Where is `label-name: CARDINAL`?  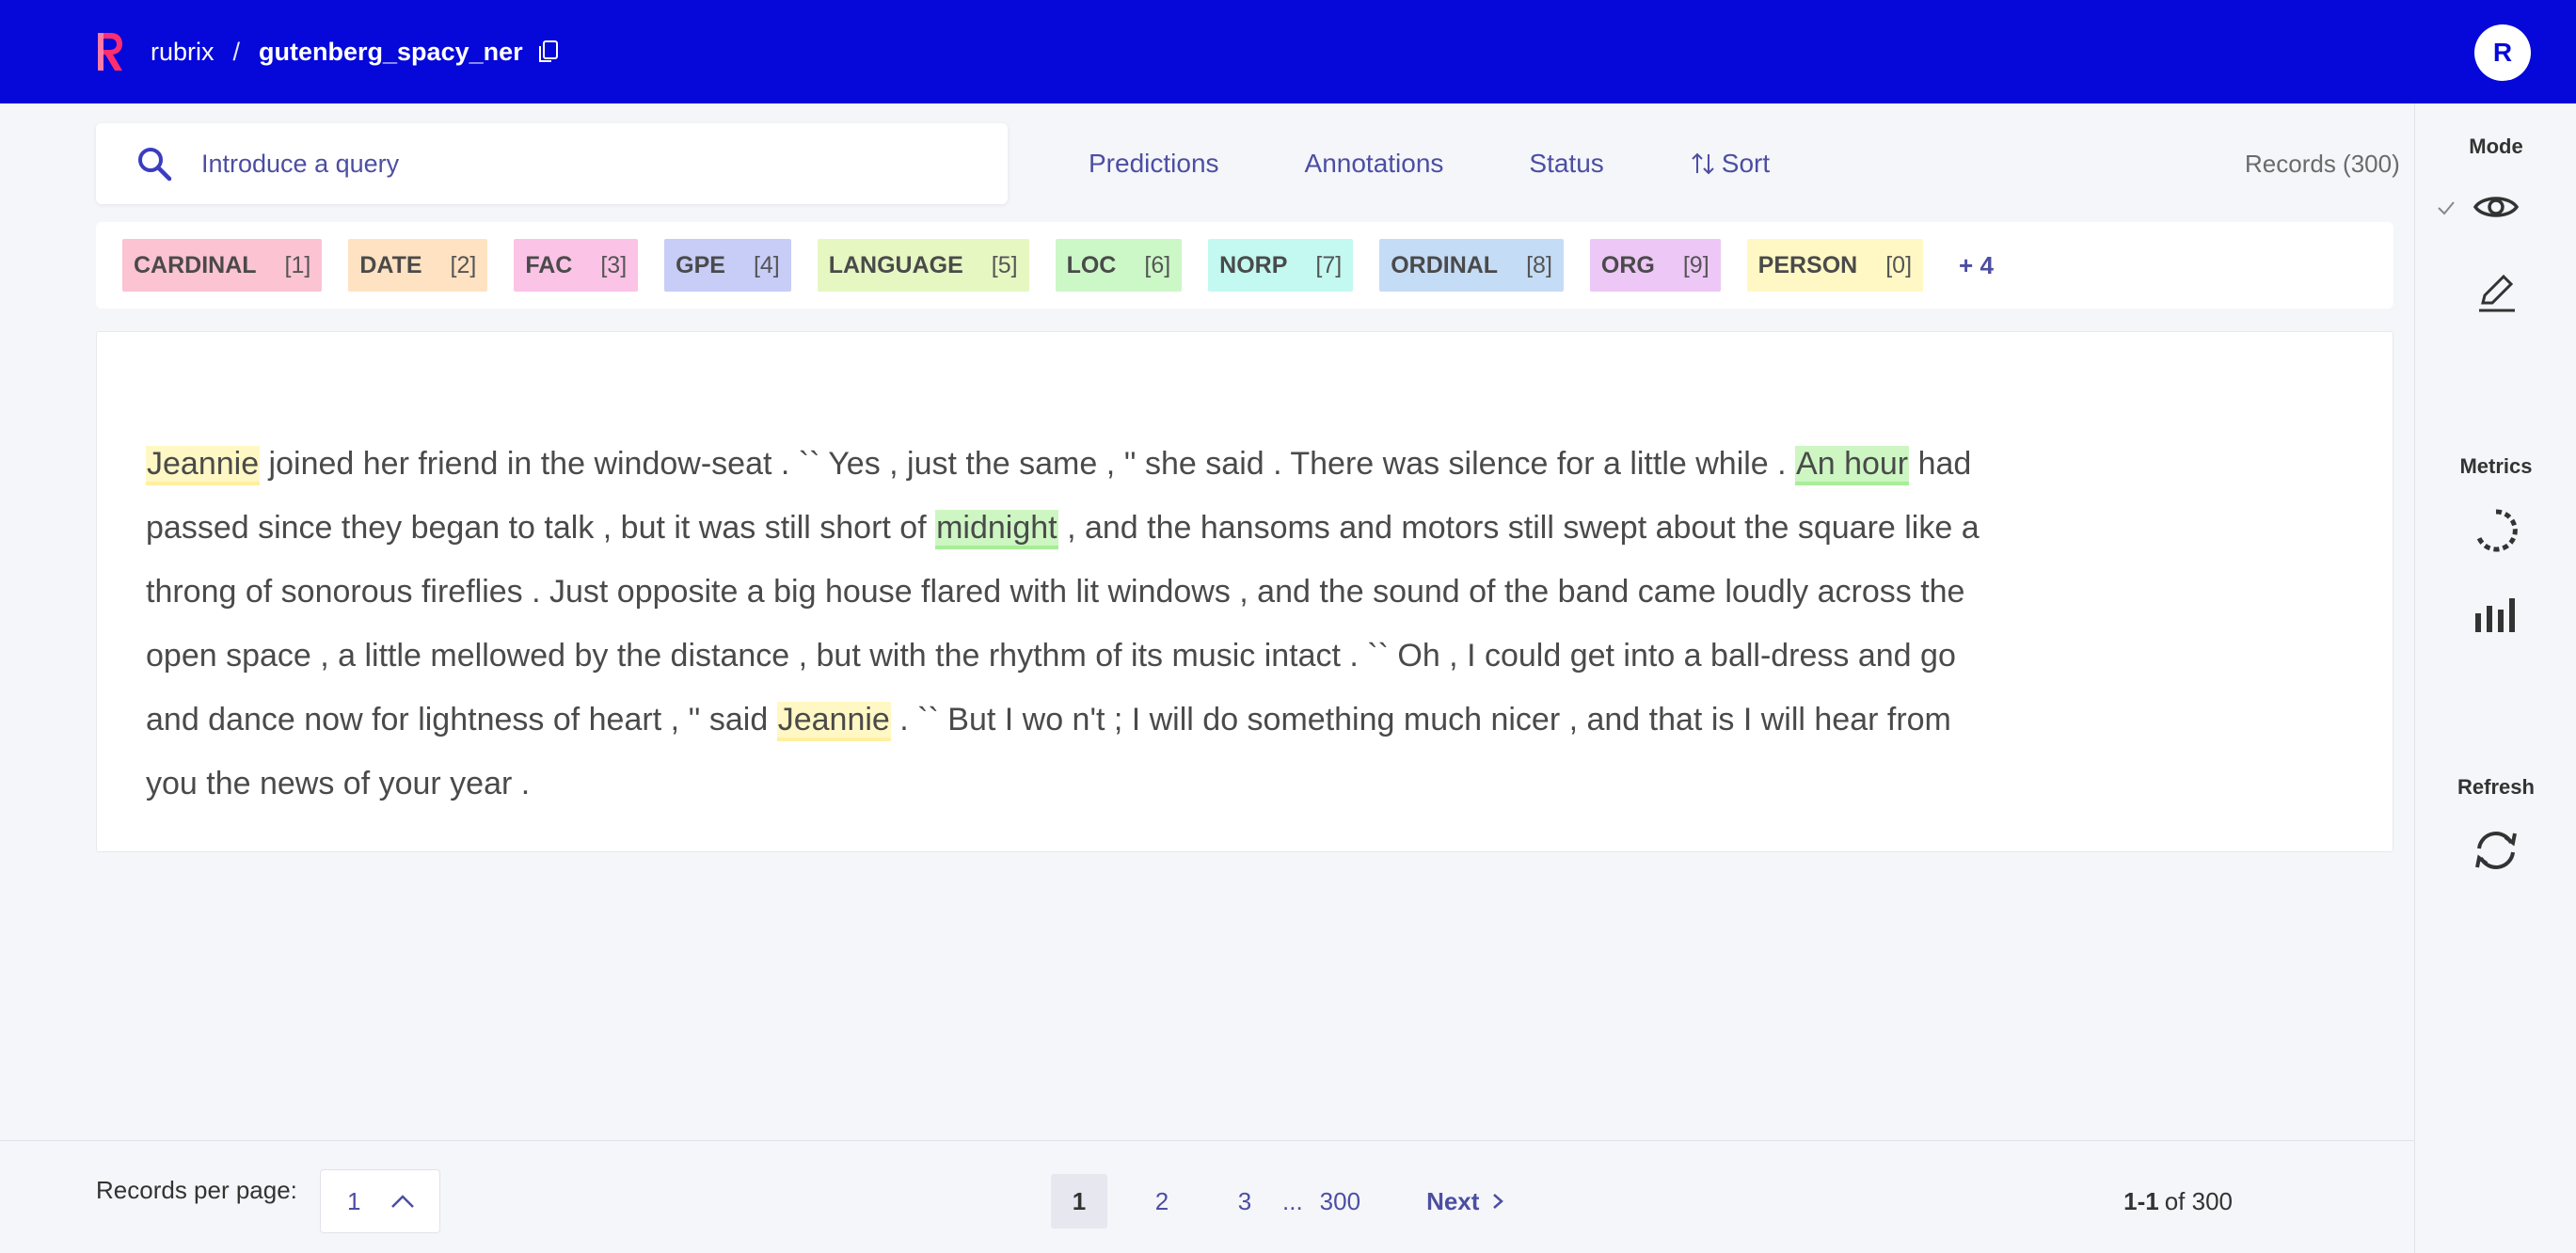 label-name: CARDINAL is located at coordinates (196, 264).